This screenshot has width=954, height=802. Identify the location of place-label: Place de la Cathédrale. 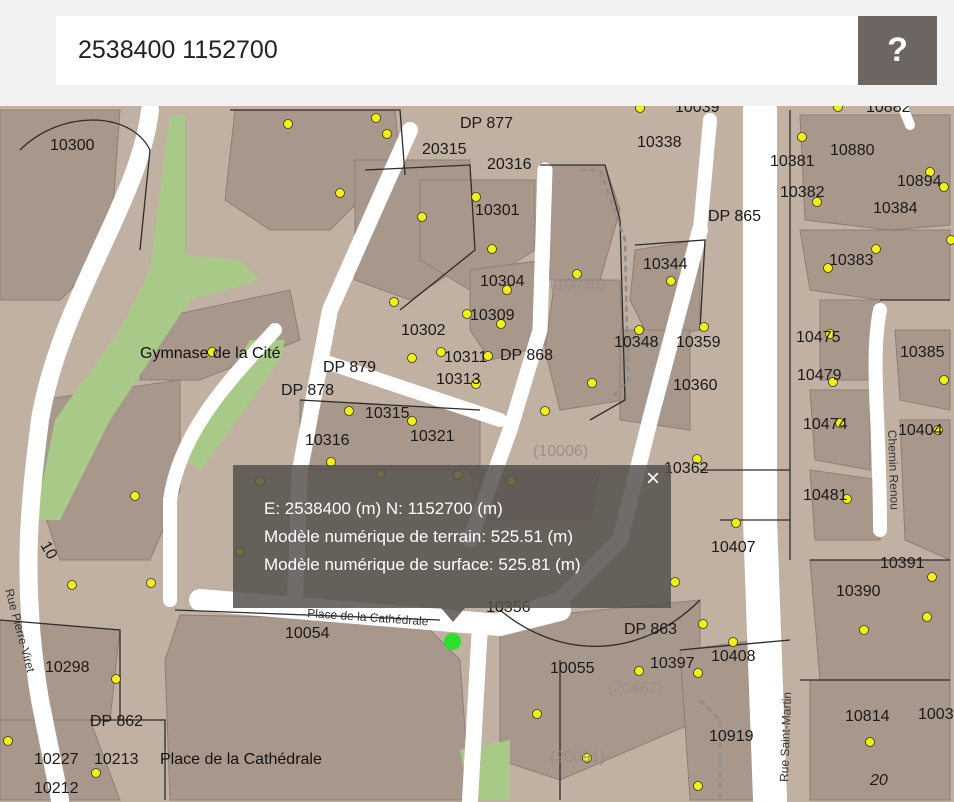
(241, 759).